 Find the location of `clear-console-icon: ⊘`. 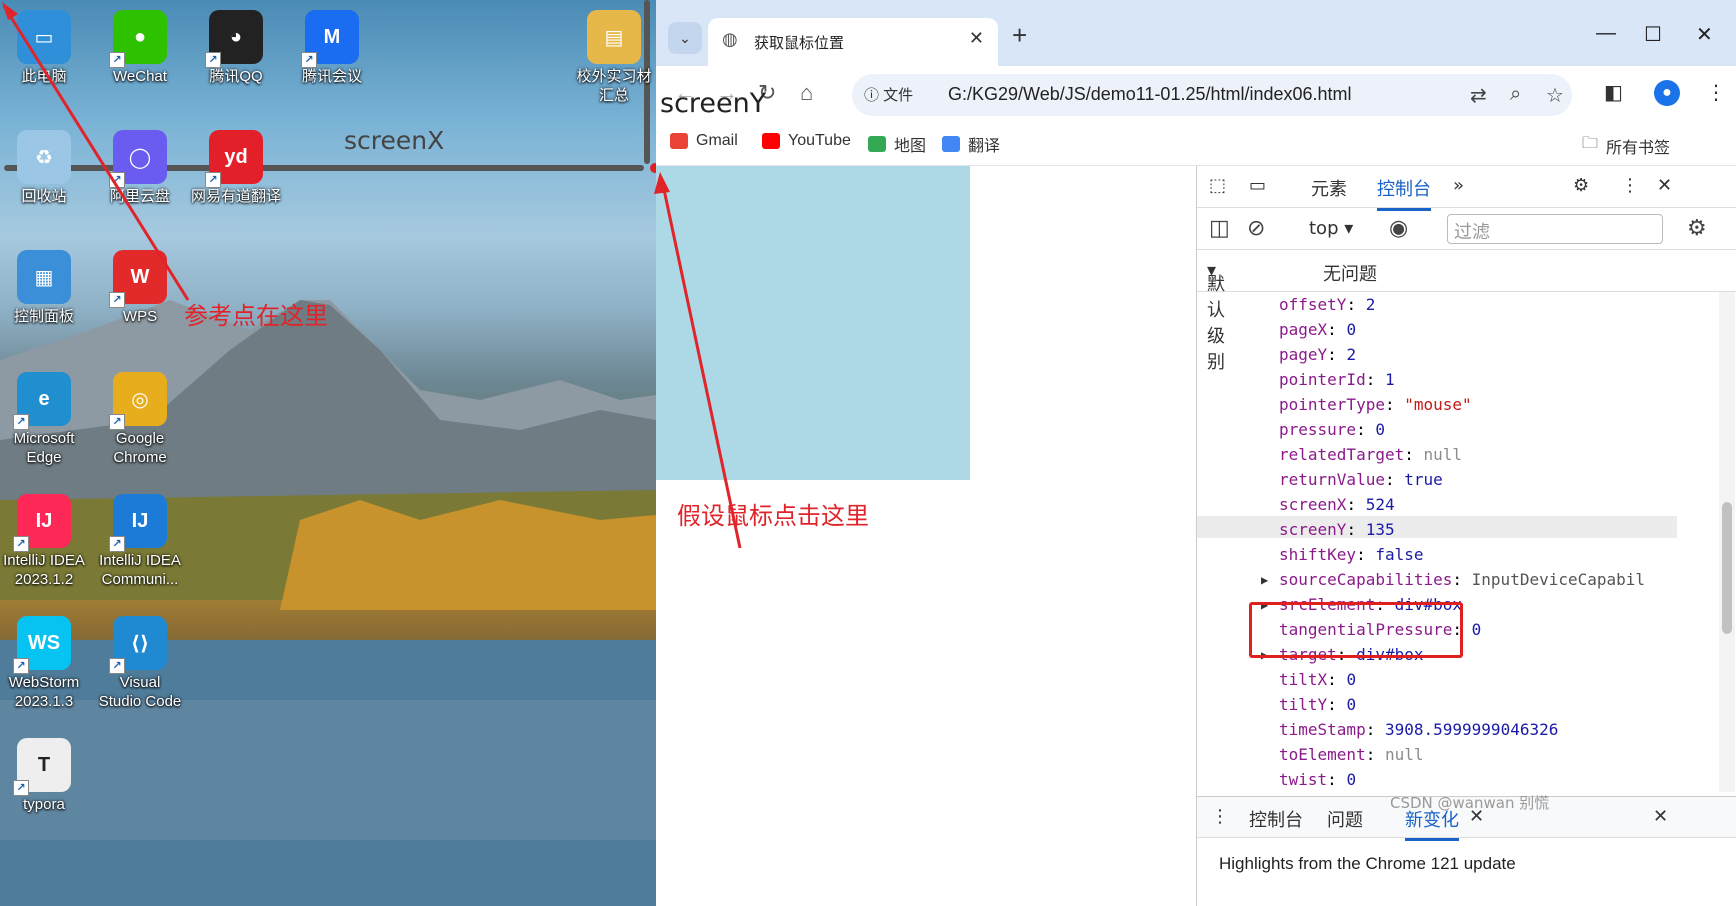

clear-console-icon: ⊘ is located at coordinates (1256, 228).